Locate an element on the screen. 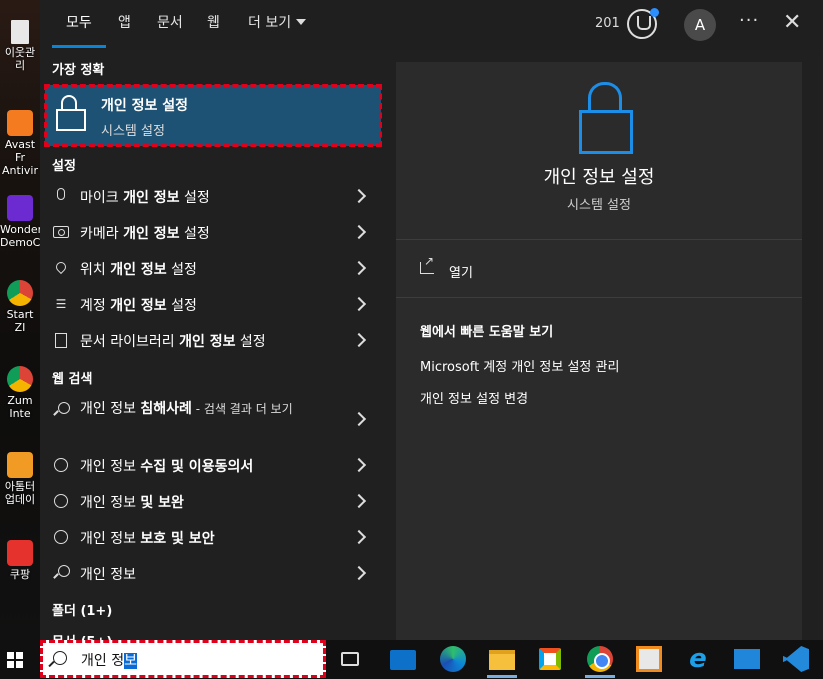 This screenshot has width=823, height=679. web-item-label: 개인 정보 수집 및 이용동의서 is located at coordinates (167, 467).